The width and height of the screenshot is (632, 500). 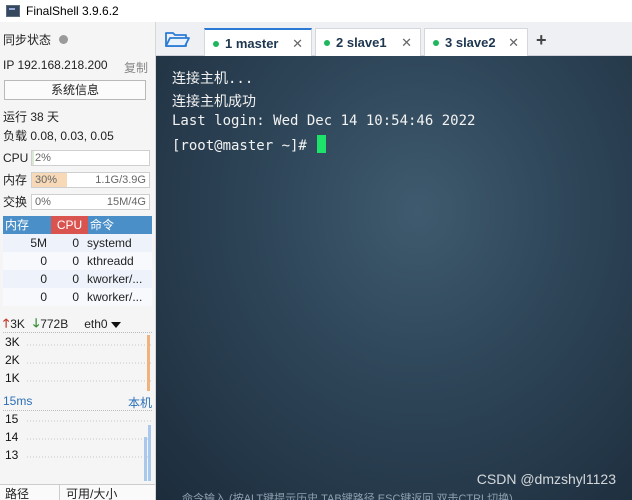 I want to click on process-memory: 5M, so click(x=38, y=243).